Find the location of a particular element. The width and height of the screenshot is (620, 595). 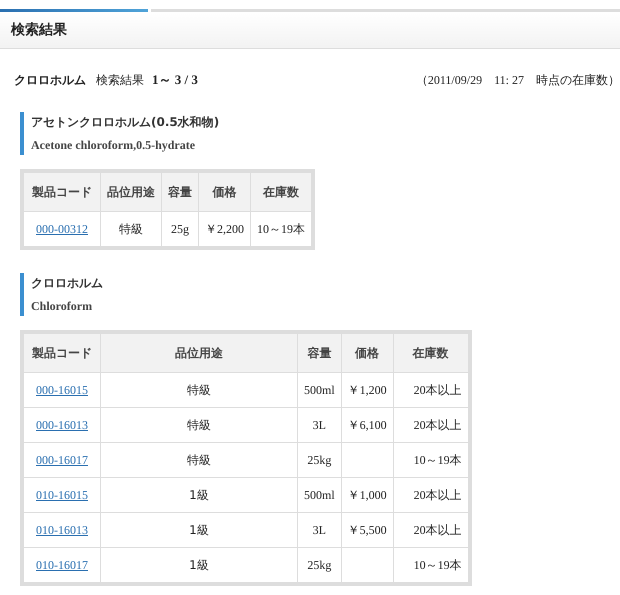

product-name-japanese: クロロホルム is located at coordinates (67, 283).